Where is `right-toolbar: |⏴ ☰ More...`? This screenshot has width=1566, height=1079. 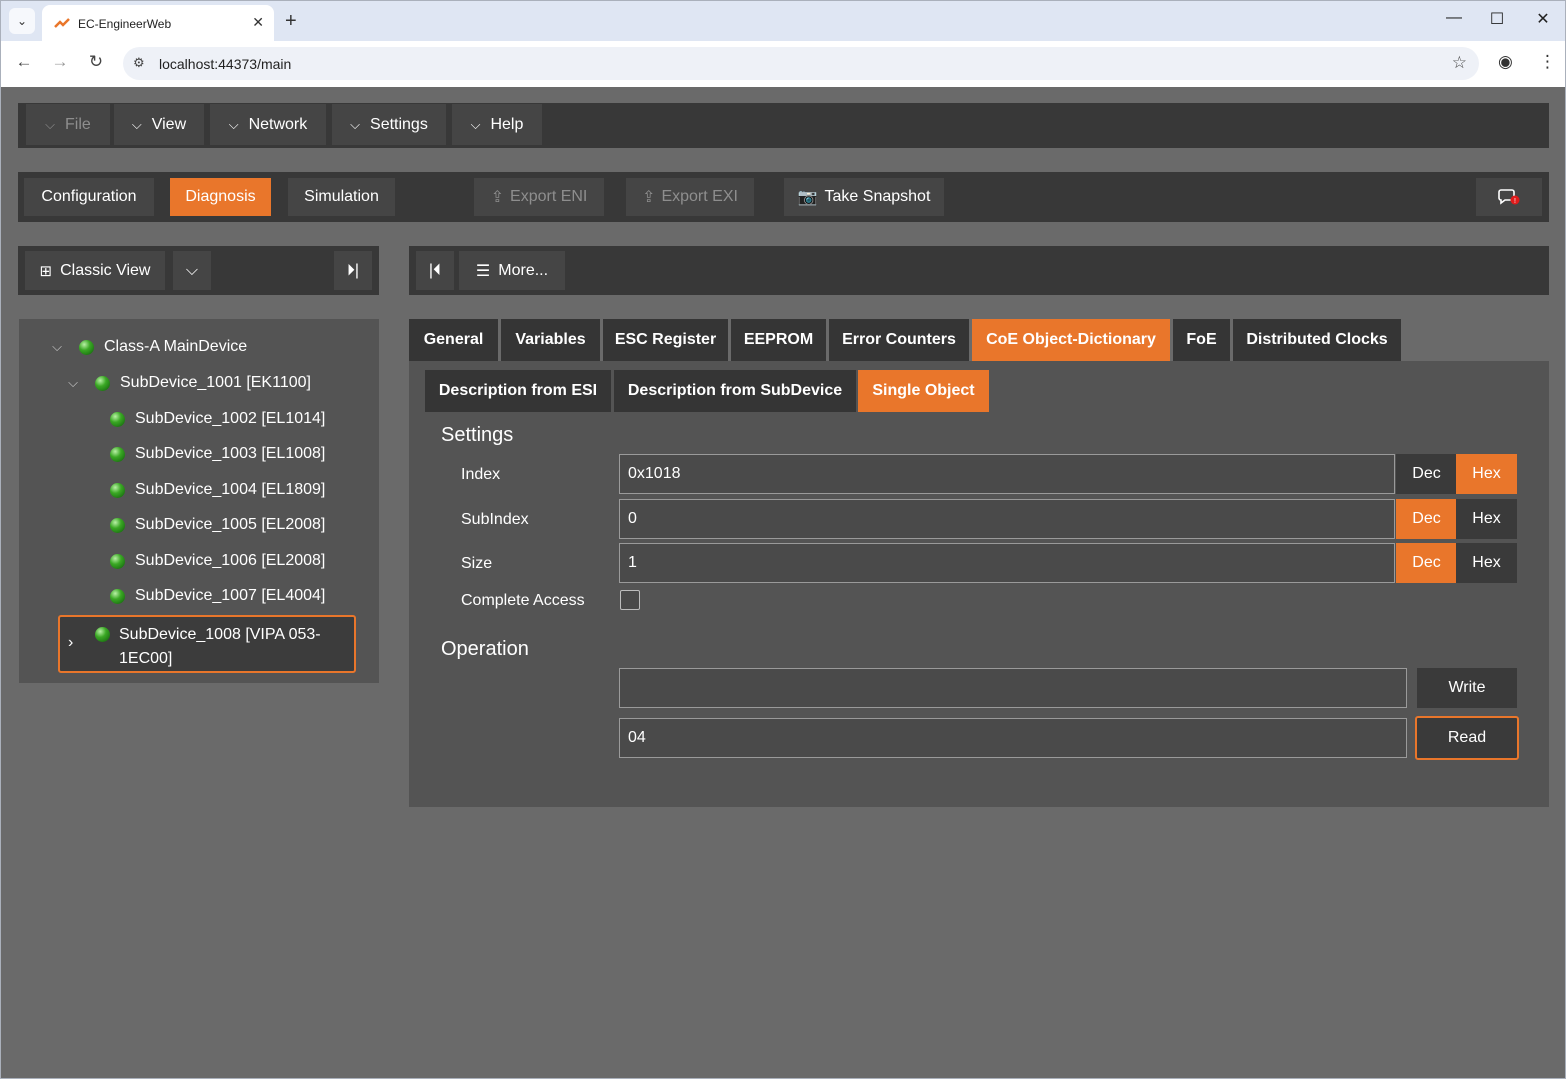 right-toolbar: |⏴ ☰ More... is located at coordinates (979, 270).